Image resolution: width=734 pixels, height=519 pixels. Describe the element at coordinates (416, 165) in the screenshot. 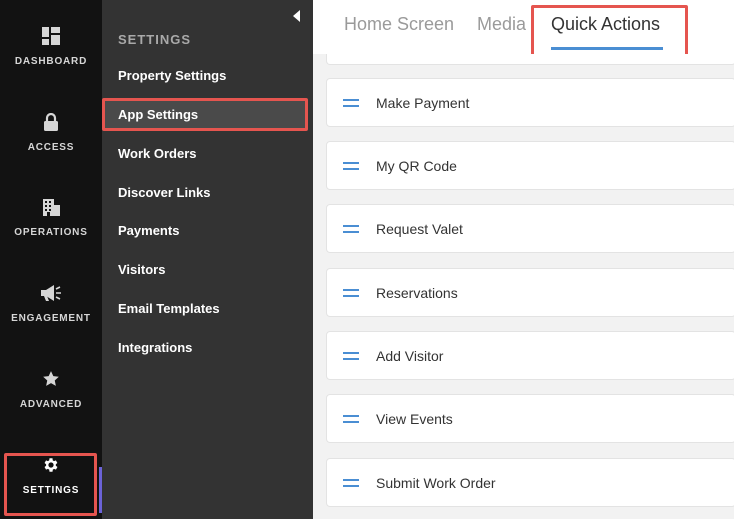

I see `quick-action-label: My QR Code` at that location.